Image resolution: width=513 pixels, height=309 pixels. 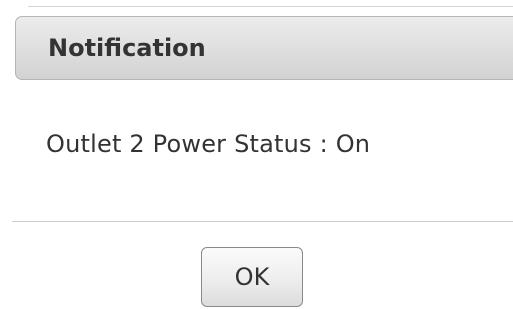 I want to click on ok-button: OK, so click(x=252, y=277).